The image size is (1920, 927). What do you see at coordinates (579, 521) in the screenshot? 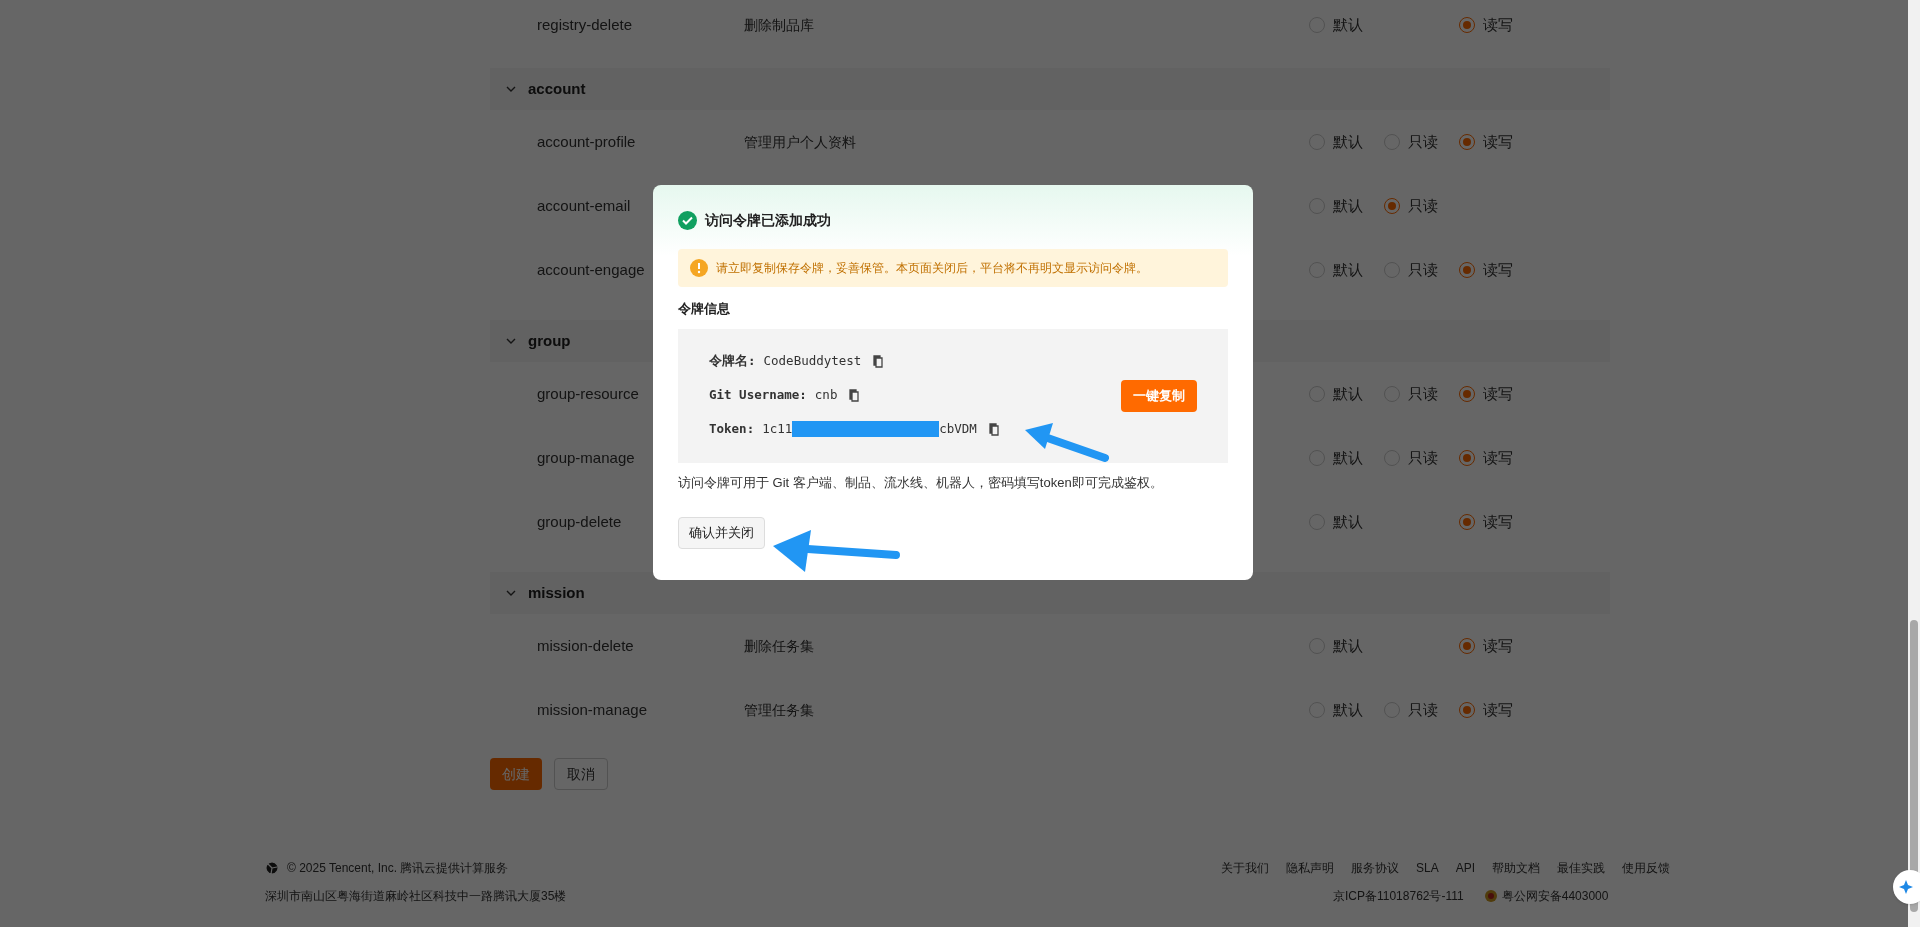
I see `permission-name: group-delete` at bounding box center [579, 521].